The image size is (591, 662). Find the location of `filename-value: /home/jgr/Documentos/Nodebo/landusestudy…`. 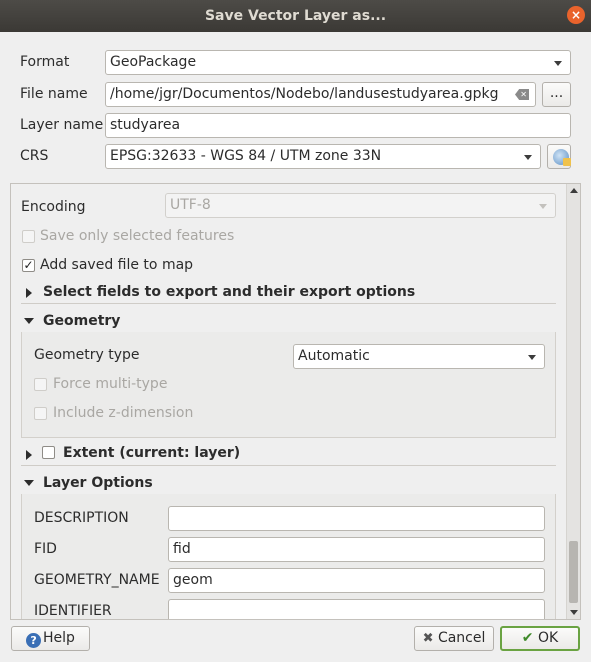

filename-value: /home/jgr/Documentos/Nodebo/landusestudy… is located at coordinates (304, 94).